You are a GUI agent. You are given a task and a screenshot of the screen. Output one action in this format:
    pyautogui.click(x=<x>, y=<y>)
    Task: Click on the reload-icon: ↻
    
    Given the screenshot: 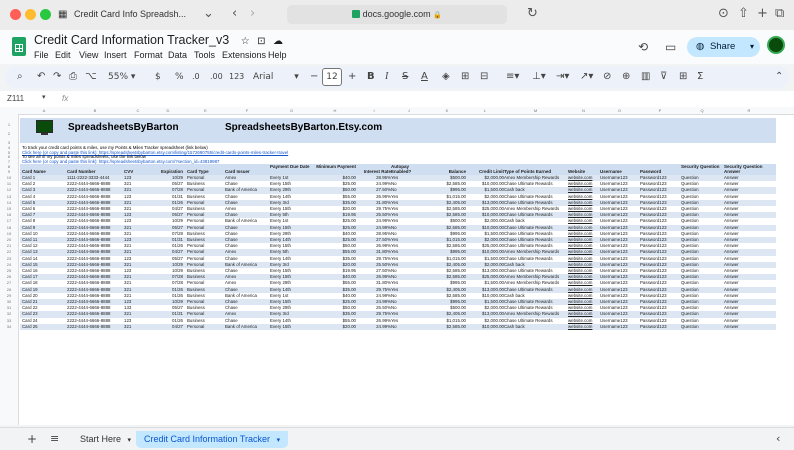 What is the action you would take?
    pyautogui.click(x=532, y=14)
    